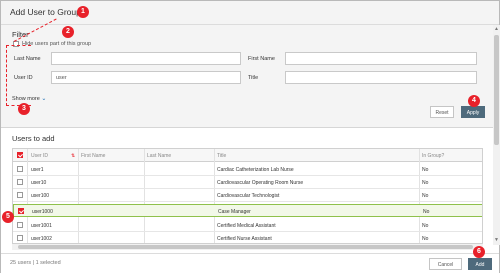 The width and height of the screenshot is (500, 273). What do you see at coordinates (57, 44) in the screenshot?
I see `hide-users-label: Hide users part of this group` at bounding box center [57, 44].